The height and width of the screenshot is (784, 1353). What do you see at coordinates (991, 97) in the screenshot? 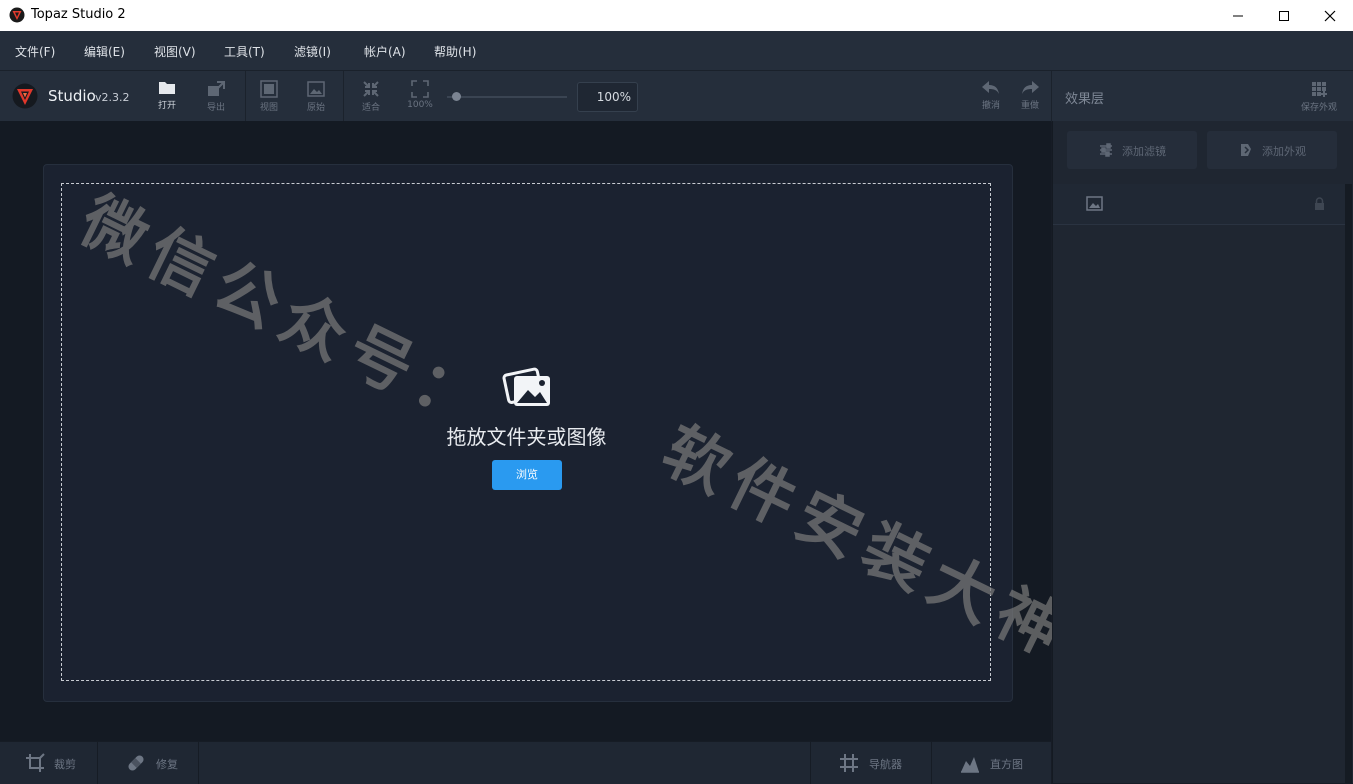
I see `undo-button: 撤消` at bounding box center [991, 97].